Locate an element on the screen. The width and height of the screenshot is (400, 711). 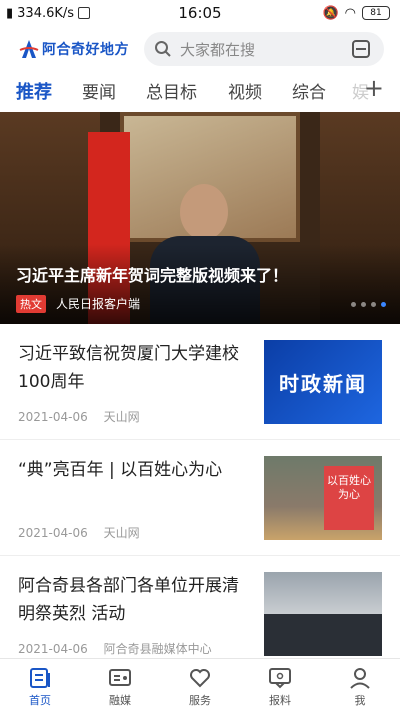
net-speed: 334.6K/s is located at coordinates (46, 13).